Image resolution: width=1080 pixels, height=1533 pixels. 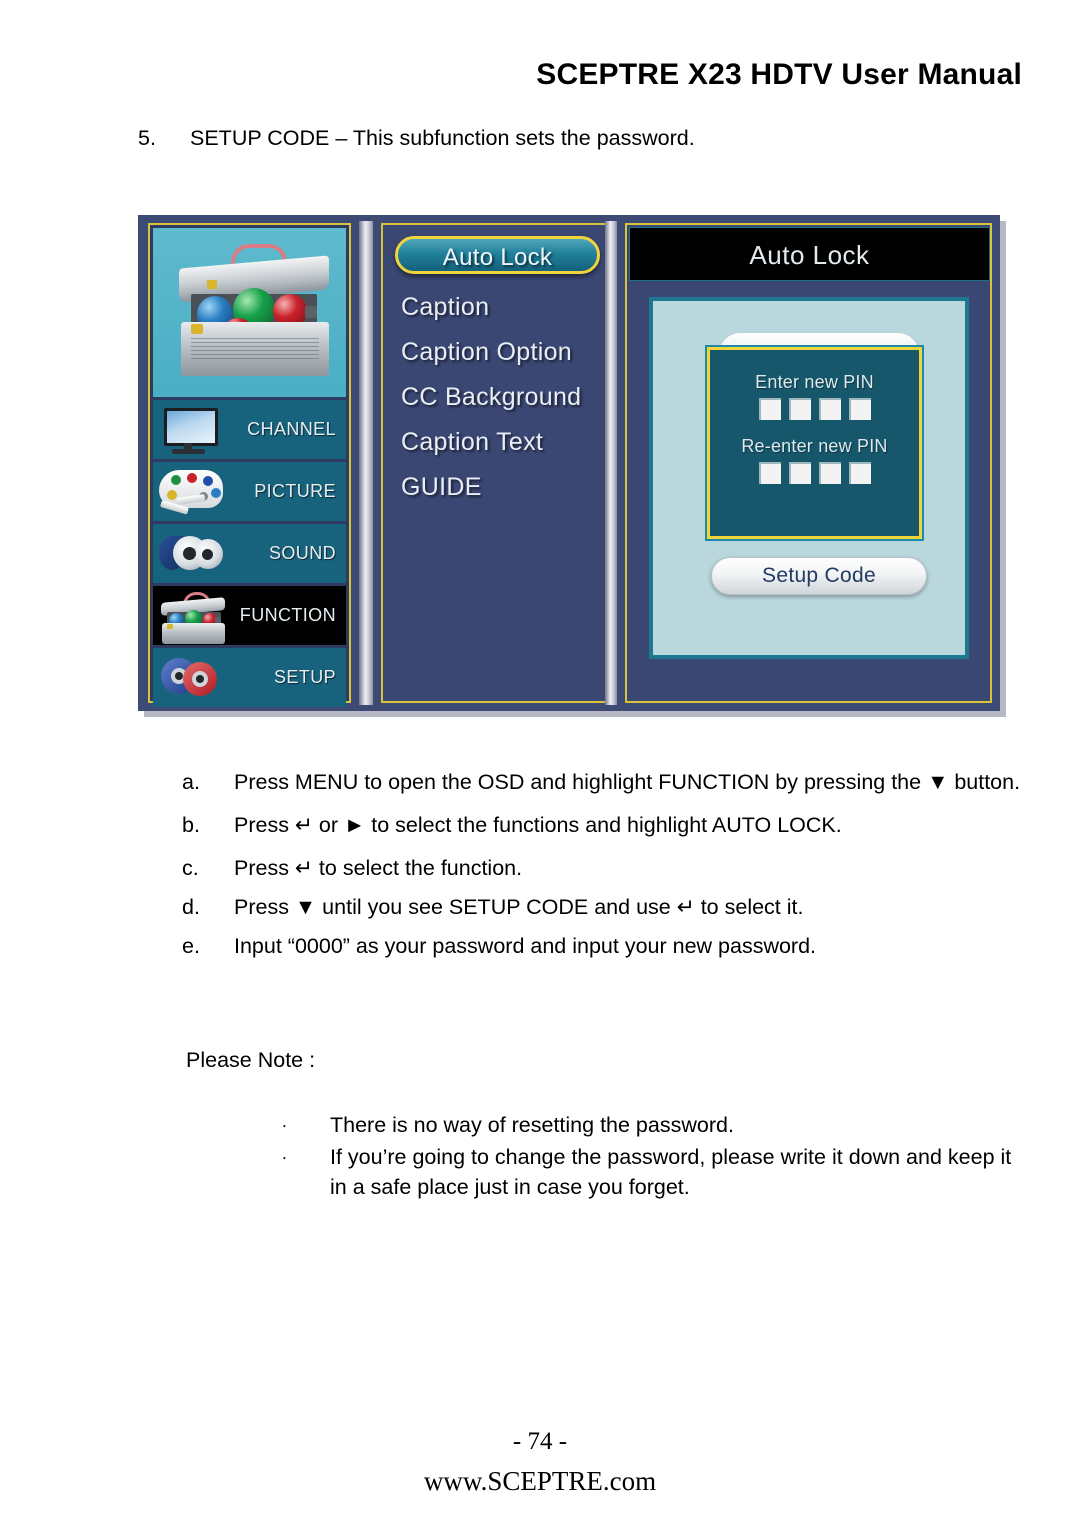 I want to click on pin-entry-panel: Enter new PIN Re-enter new PIN, so click(x=814, y=443).